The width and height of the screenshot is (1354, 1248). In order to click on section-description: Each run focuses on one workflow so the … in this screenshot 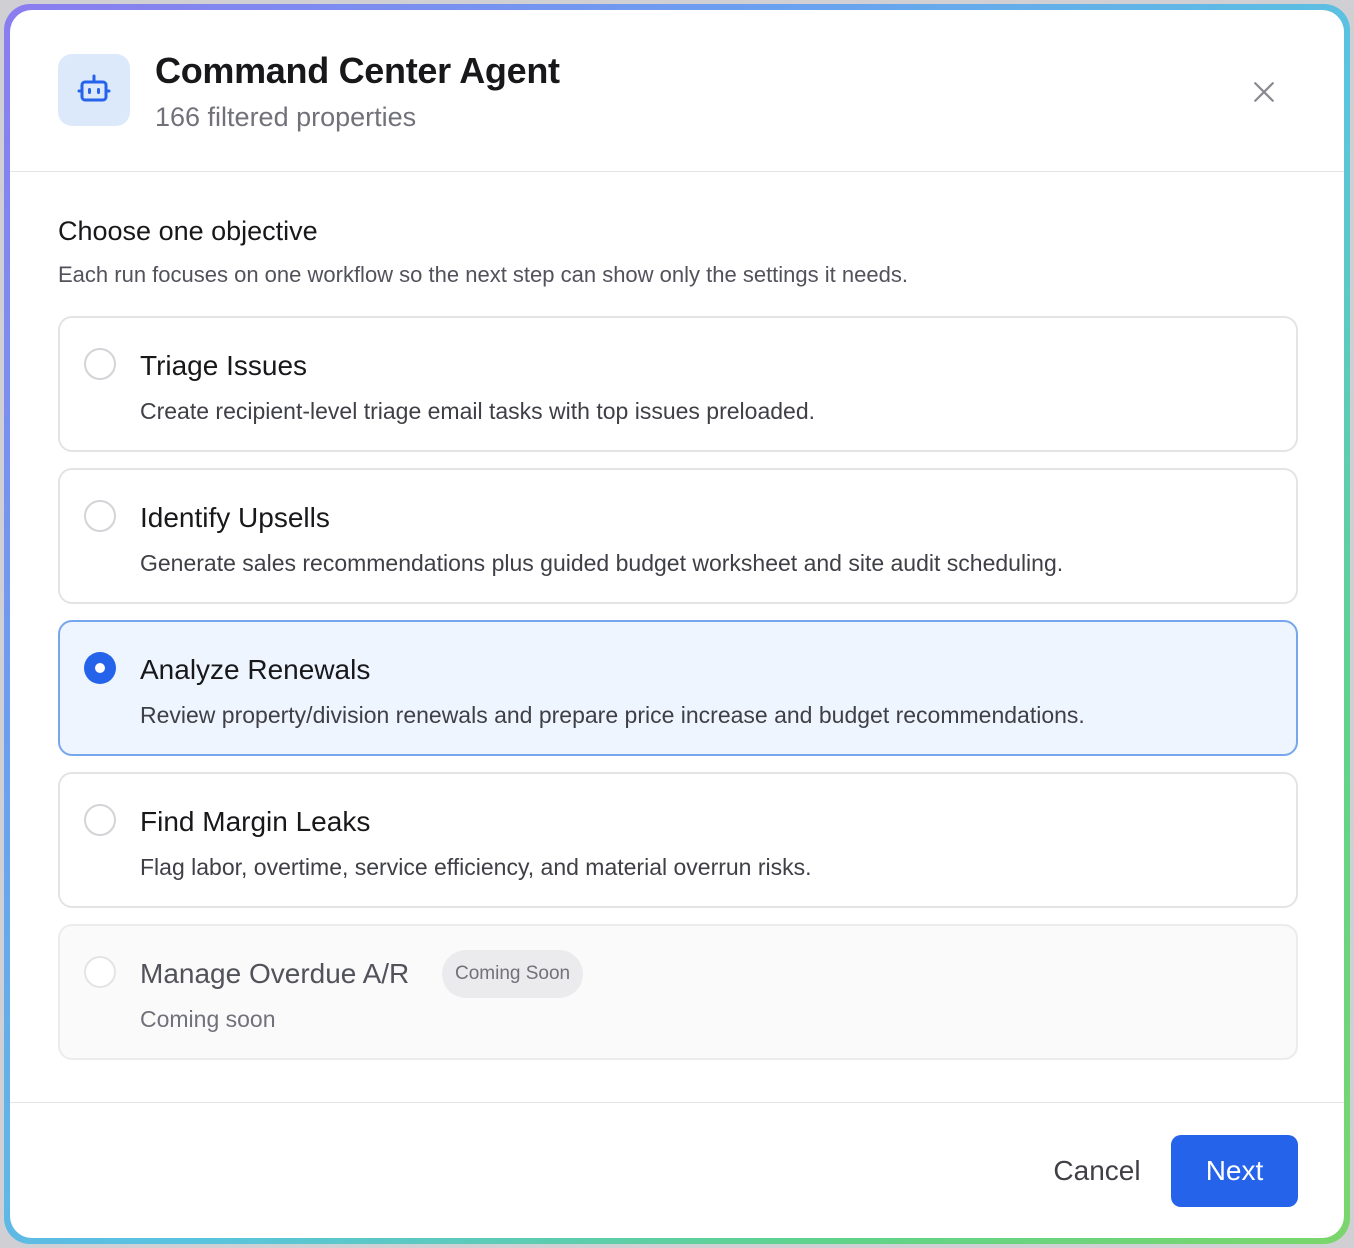, I will do `click(483, 274)`.